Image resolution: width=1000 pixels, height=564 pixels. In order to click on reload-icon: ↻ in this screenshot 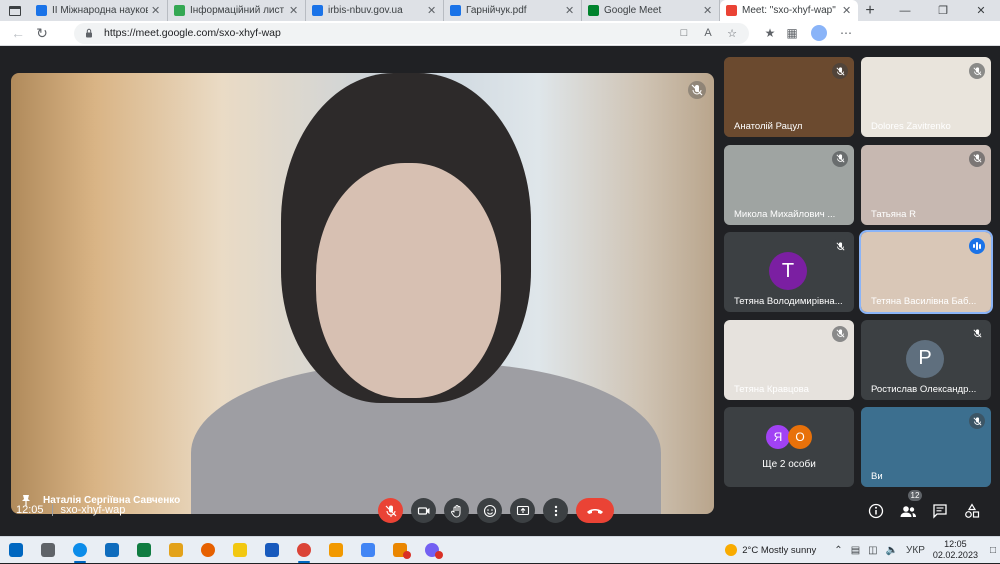, I will do `click(42, 33)`.